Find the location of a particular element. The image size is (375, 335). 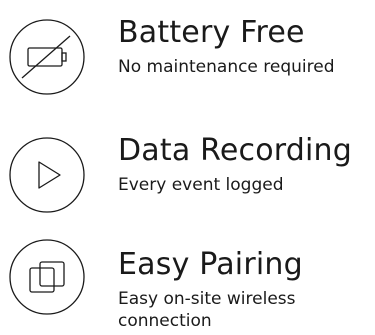

battery-crossed-icon is located at coordinates (47, 57).